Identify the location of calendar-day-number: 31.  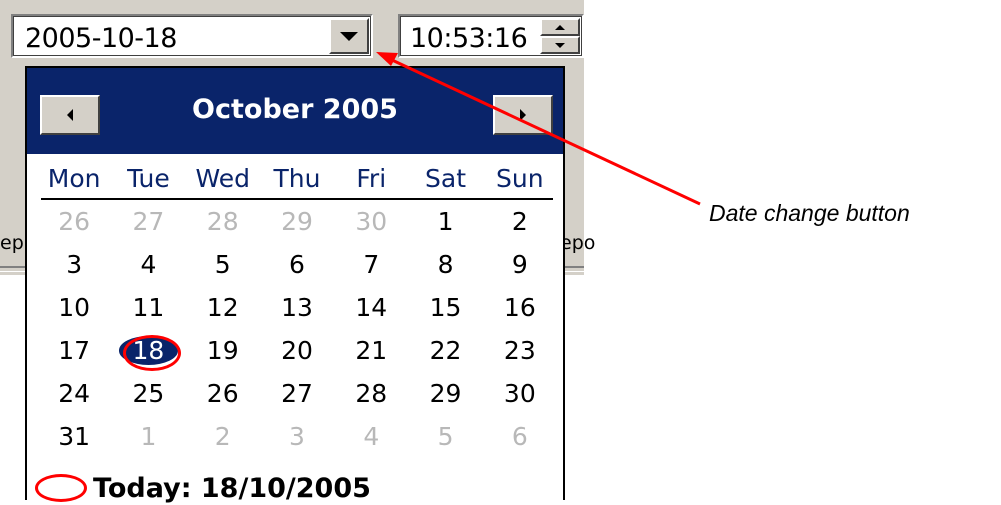
(74, 436).